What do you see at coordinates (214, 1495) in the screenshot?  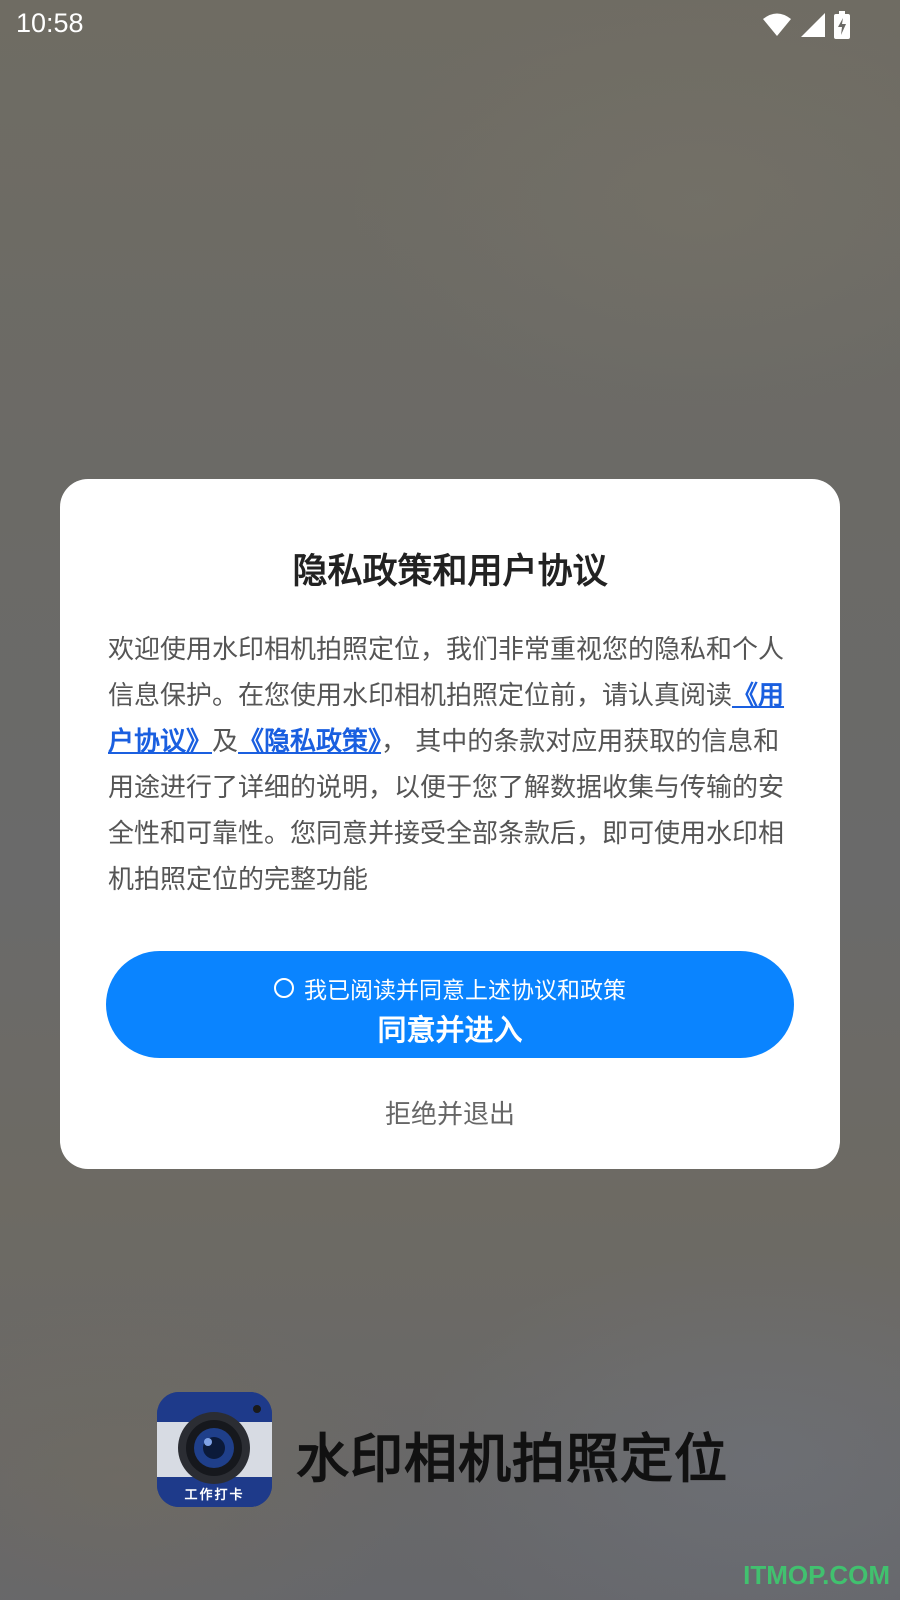 I see `logo-text: 工作打卡` at bounding box center [214, 1495].